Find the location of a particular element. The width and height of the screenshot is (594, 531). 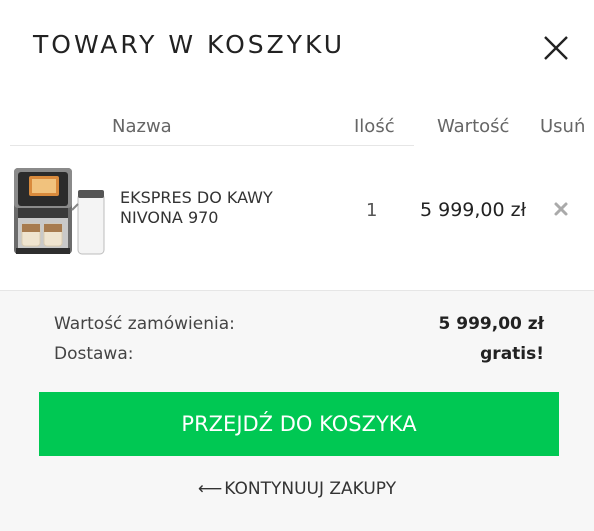

delivery-label: Dostawa: is located at coordinates (94, 354).